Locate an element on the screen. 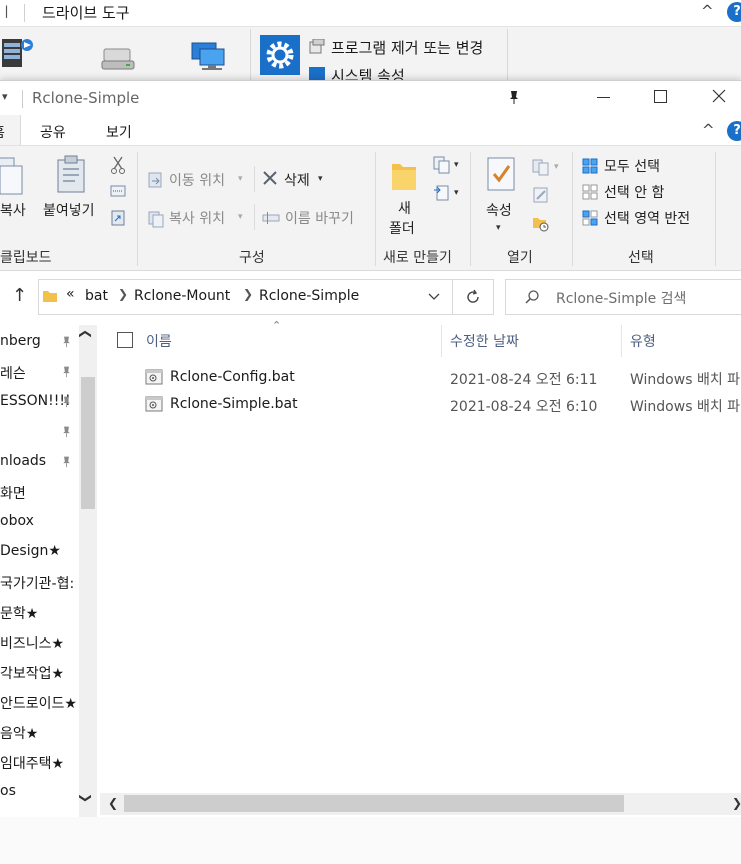  rename-button: 이름 바꾸기 is located at coordinates (319, 218).